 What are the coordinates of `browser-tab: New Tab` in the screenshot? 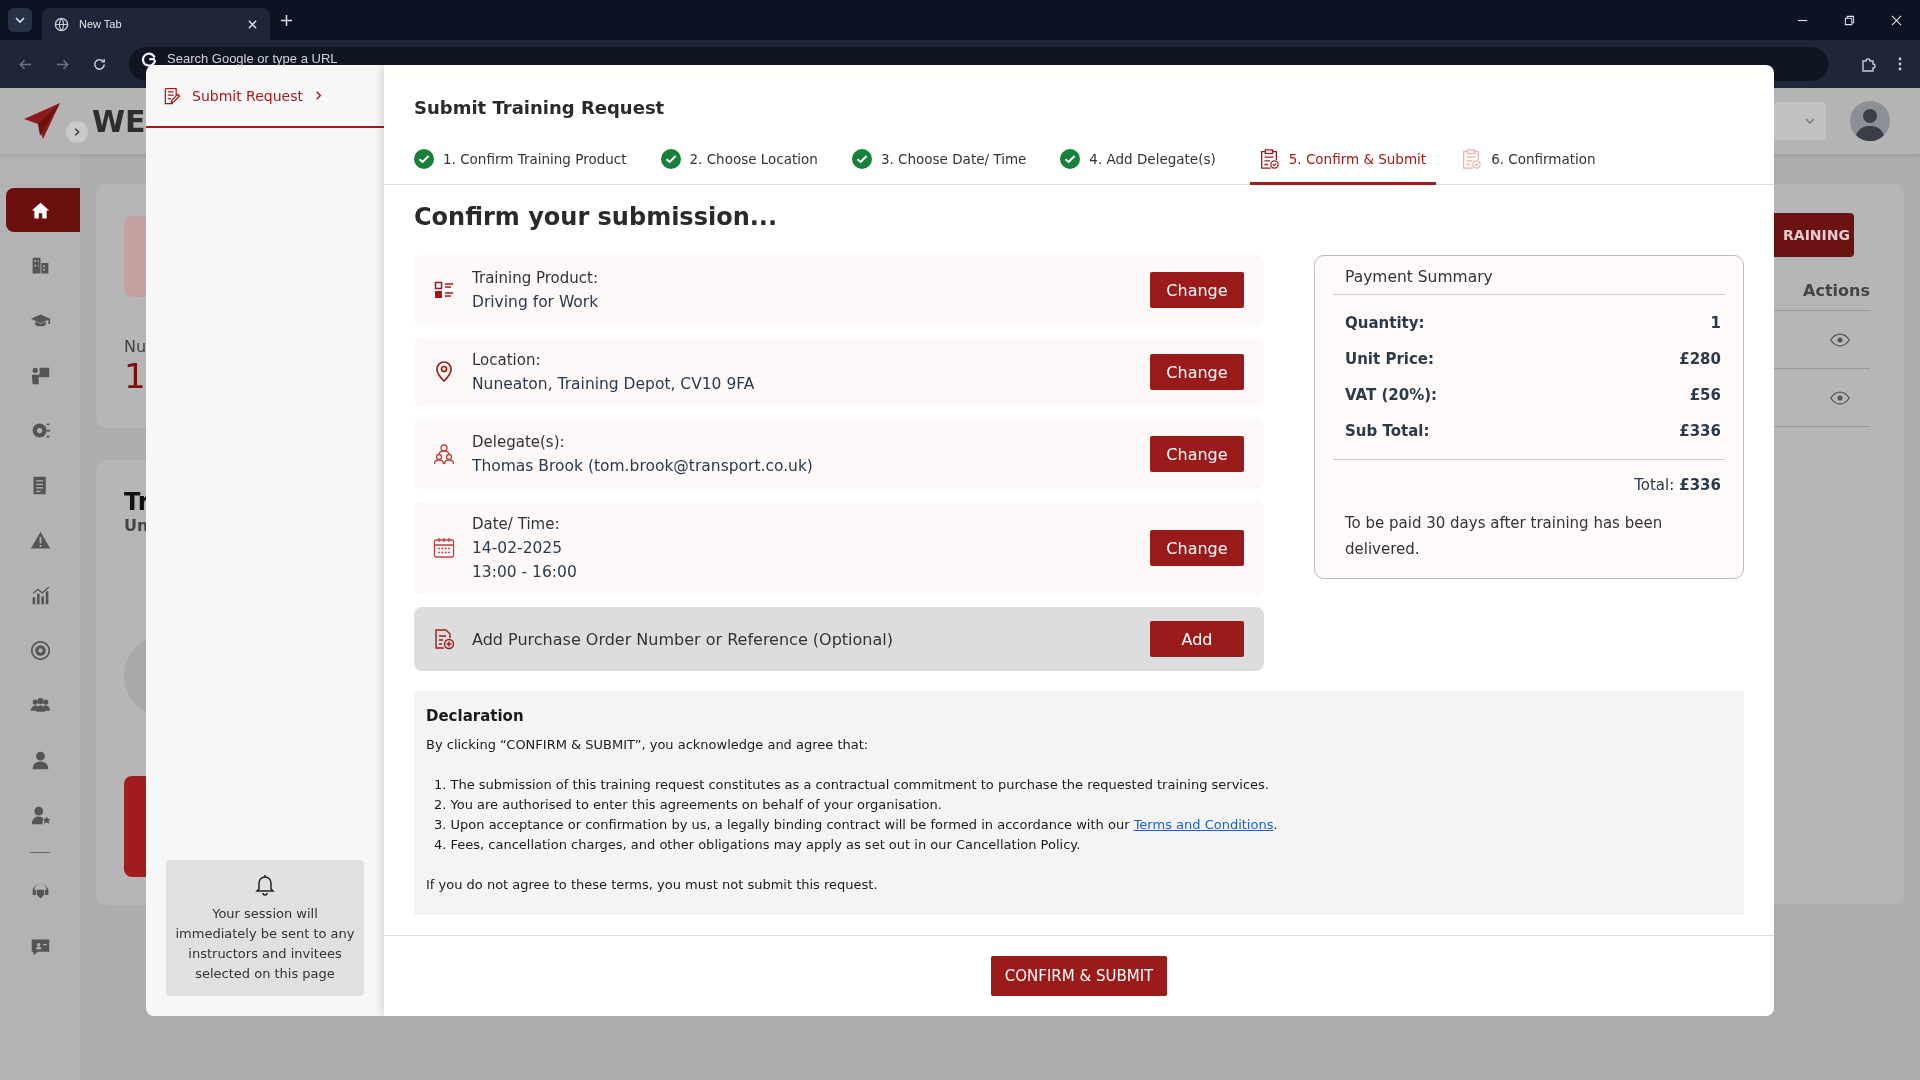 It's located at (156, 24).